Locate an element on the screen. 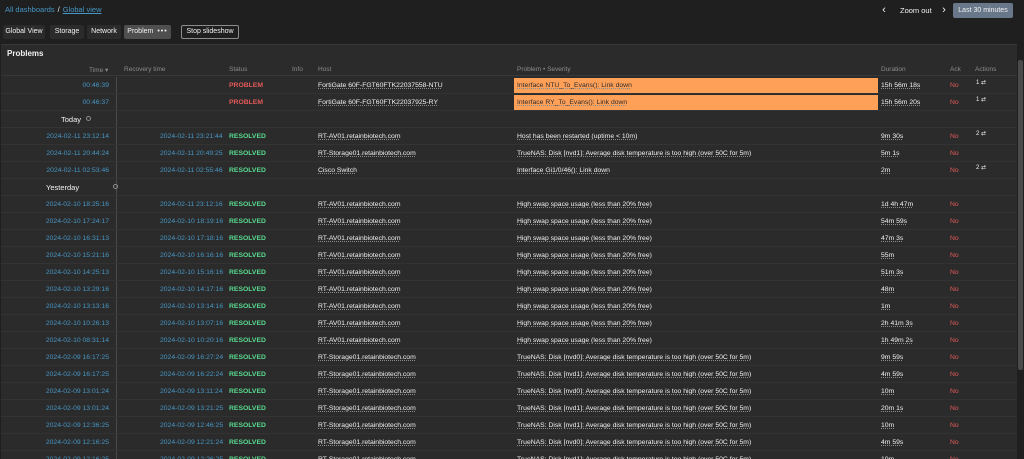  row-duration: 48m is located at coordinates (887, 289).